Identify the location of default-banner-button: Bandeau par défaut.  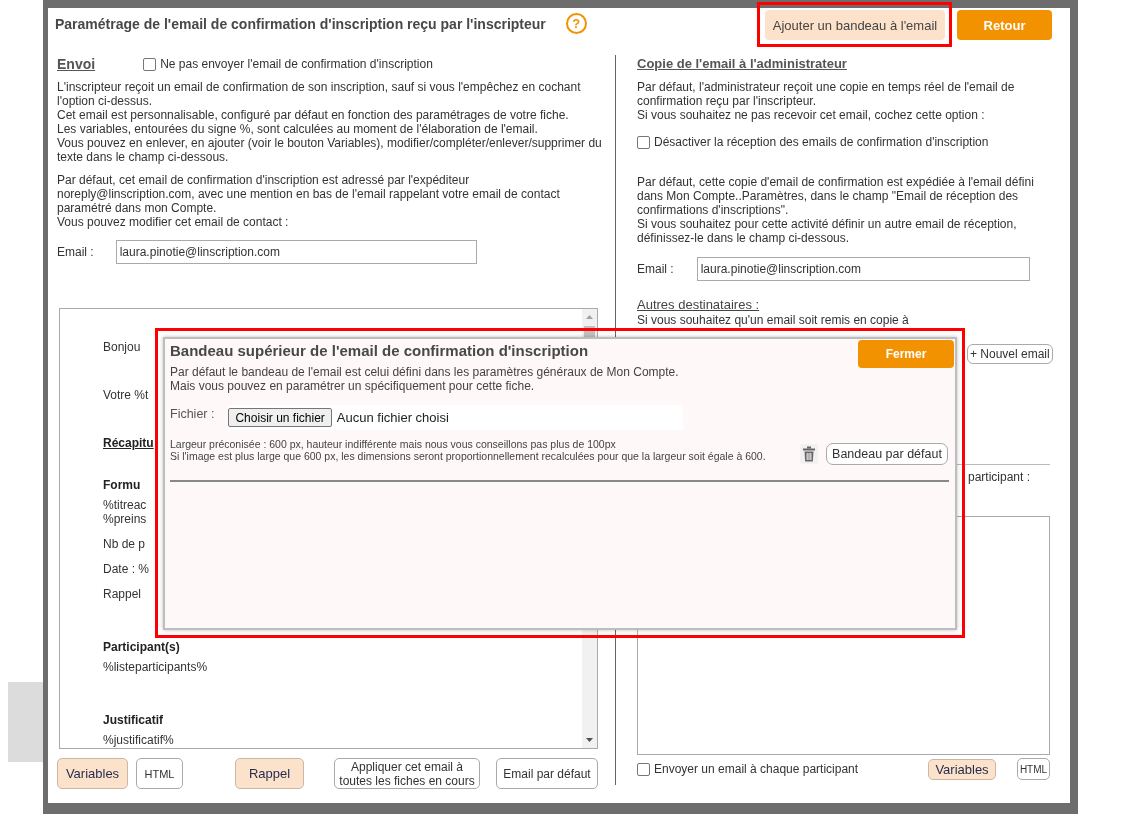
(887, 454).